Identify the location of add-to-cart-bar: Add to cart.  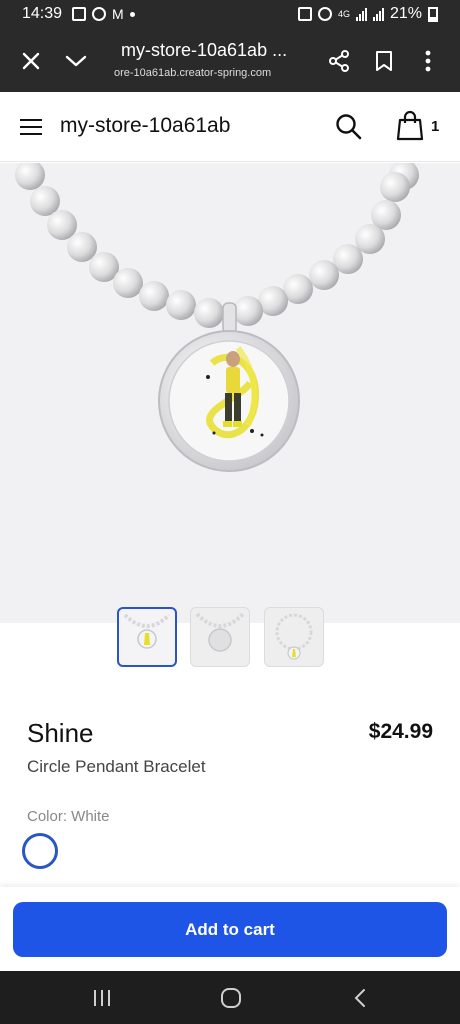
(230, 929).